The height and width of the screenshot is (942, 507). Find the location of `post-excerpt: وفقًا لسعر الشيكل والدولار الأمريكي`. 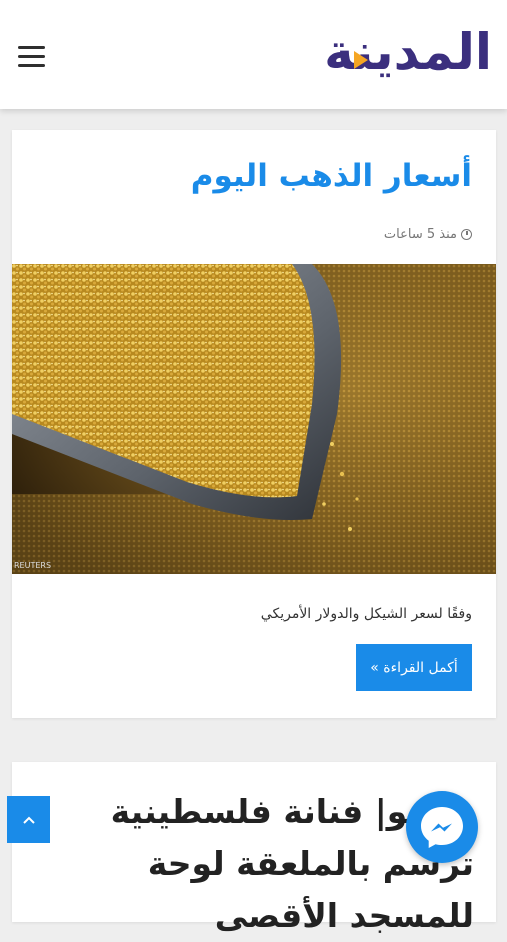

post-excerpt: وفقًا لسعر الشيكل والدولار الأمريكي is located at coordinates (366, 614).